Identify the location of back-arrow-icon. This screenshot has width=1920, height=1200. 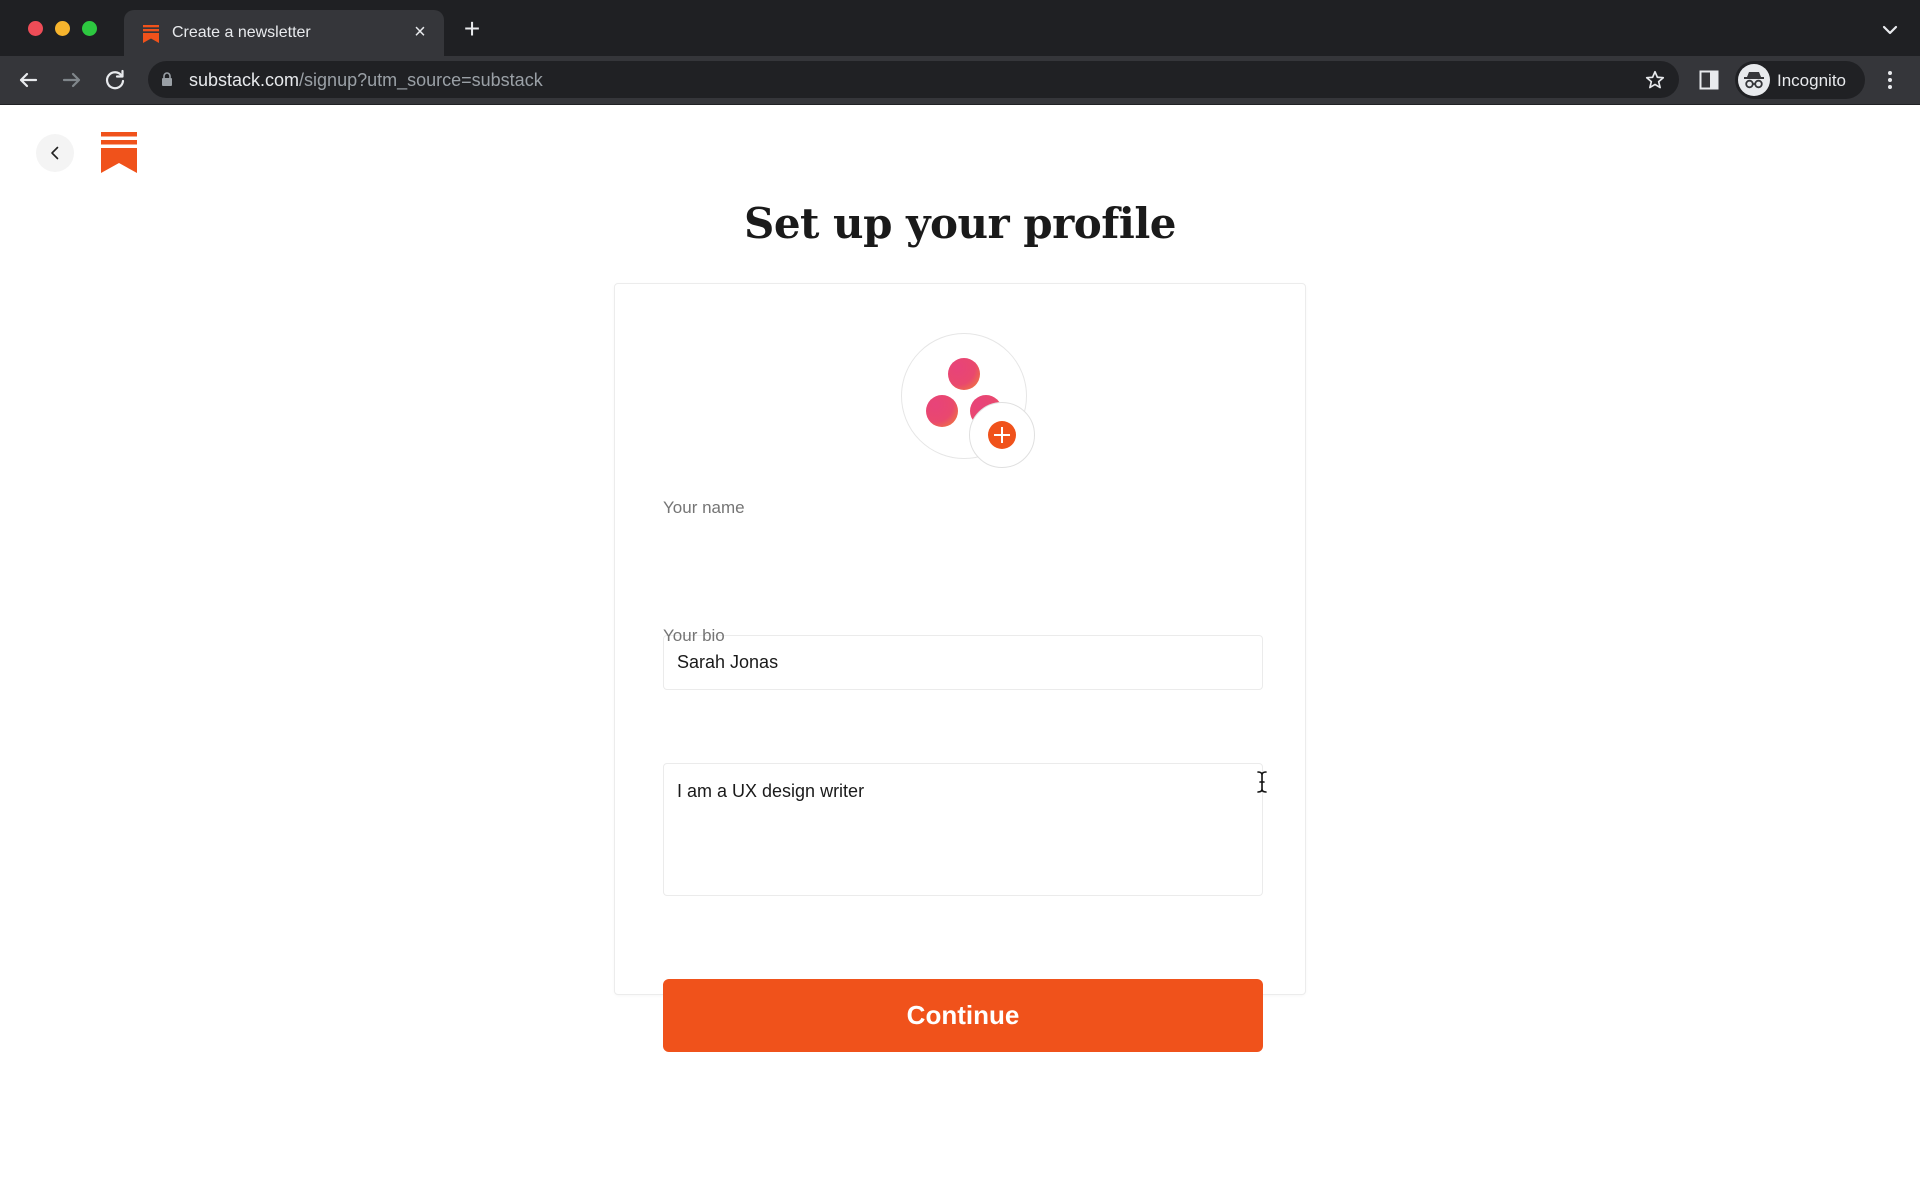
(28, 80).